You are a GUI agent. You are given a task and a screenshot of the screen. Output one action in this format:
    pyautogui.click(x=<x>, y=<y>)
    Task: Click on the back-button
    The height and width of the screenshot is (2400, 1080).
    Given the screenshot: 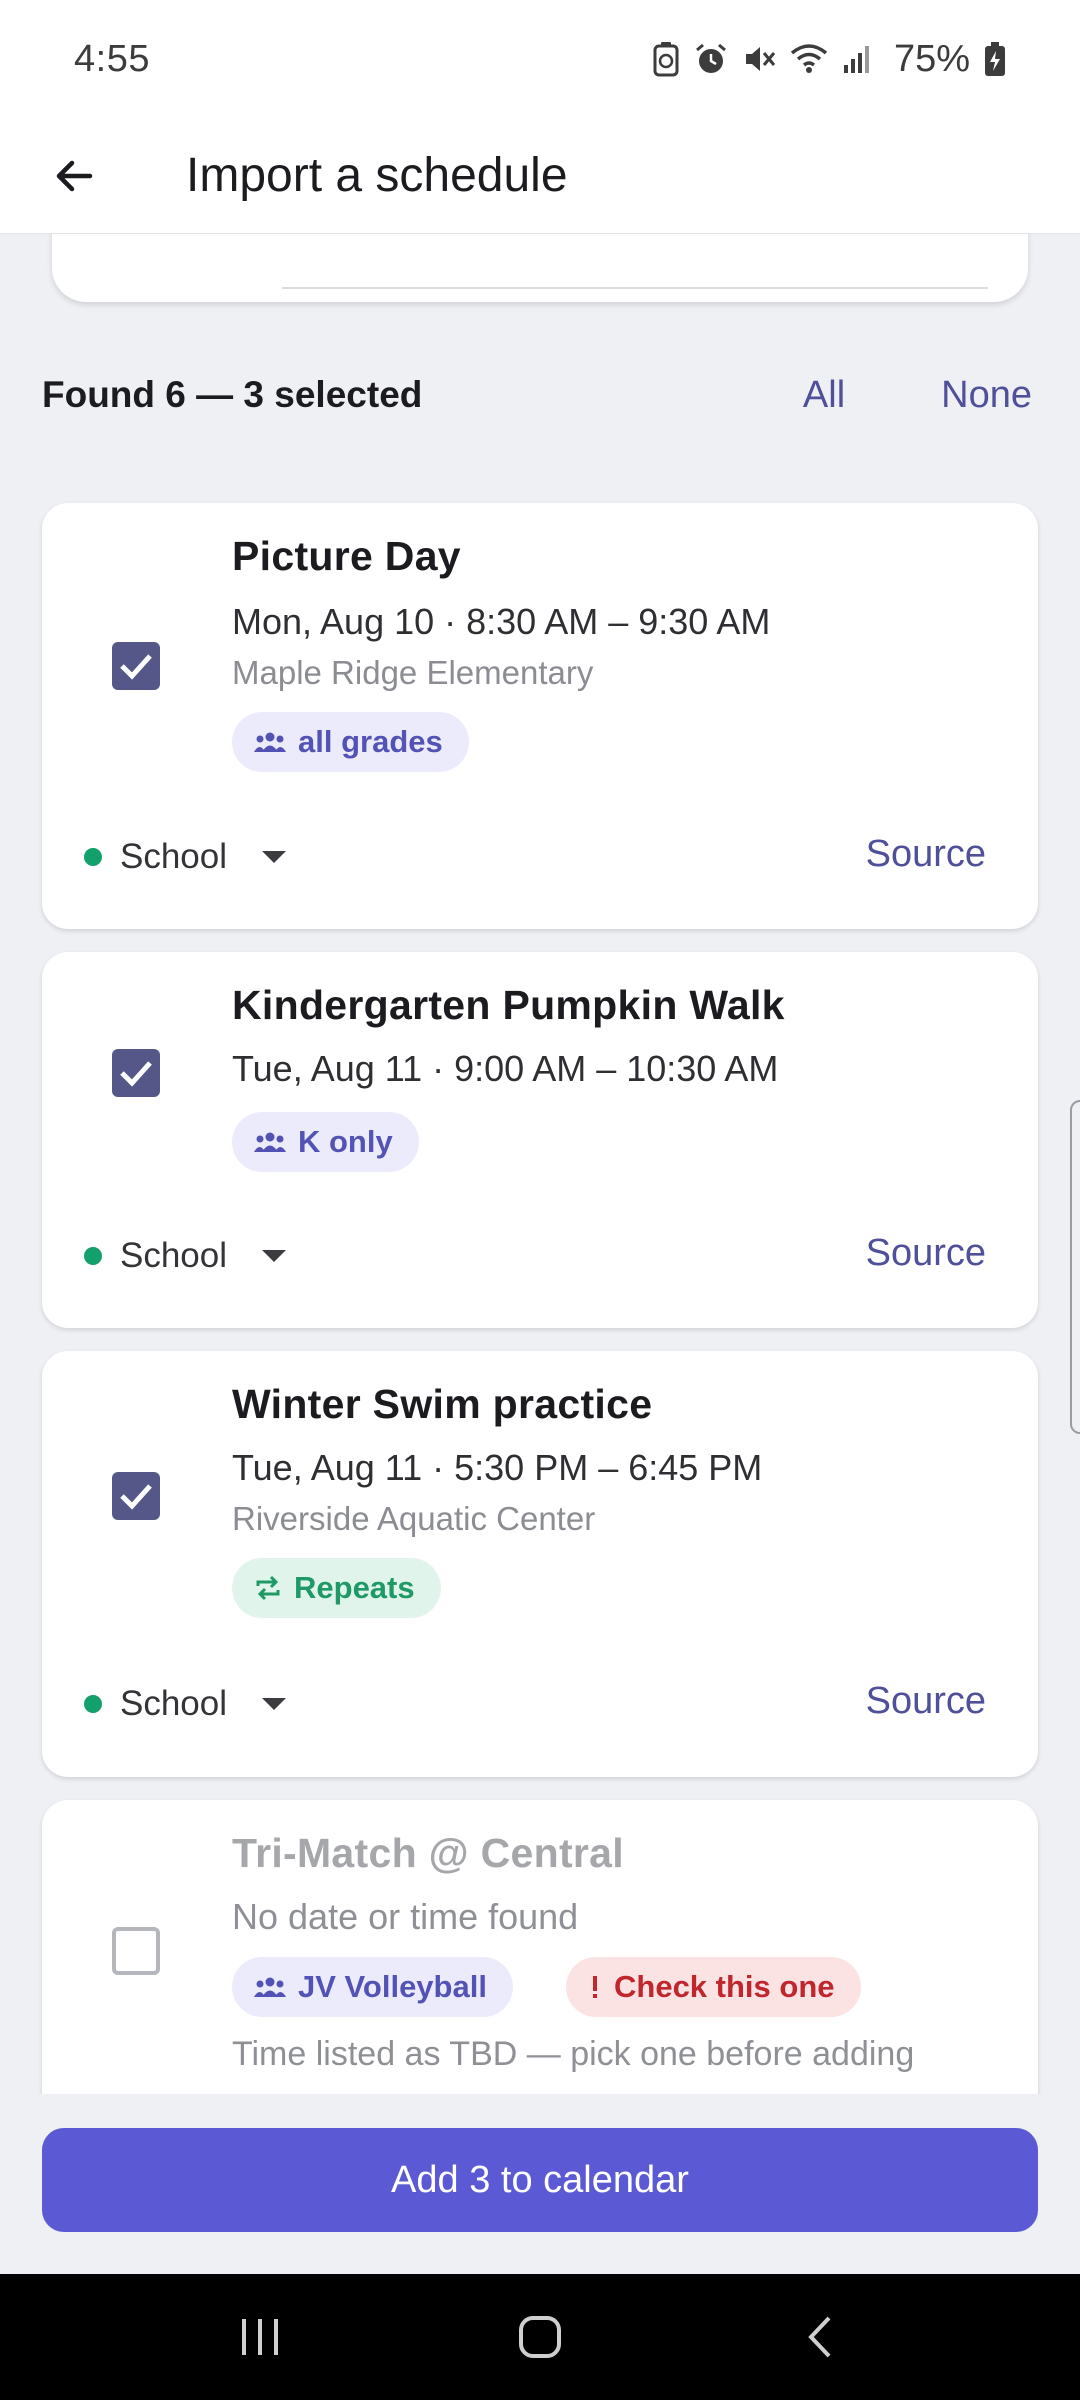 What is the action you would take?
    pyautogui.click(x=74, y=176)
    